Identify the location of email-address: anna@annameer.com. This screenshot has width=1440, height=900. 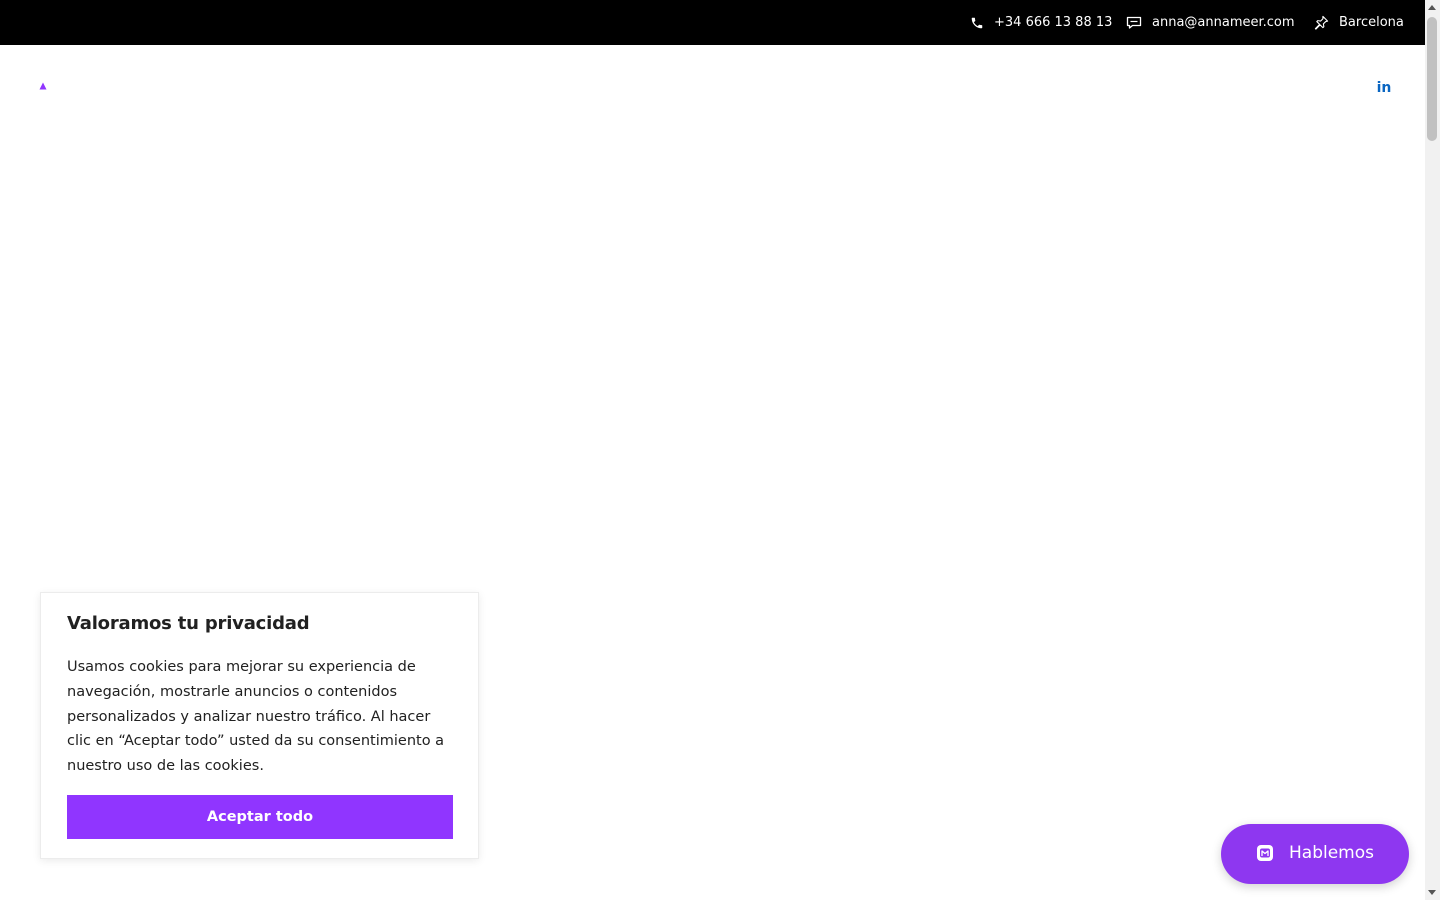
(1223, 22).